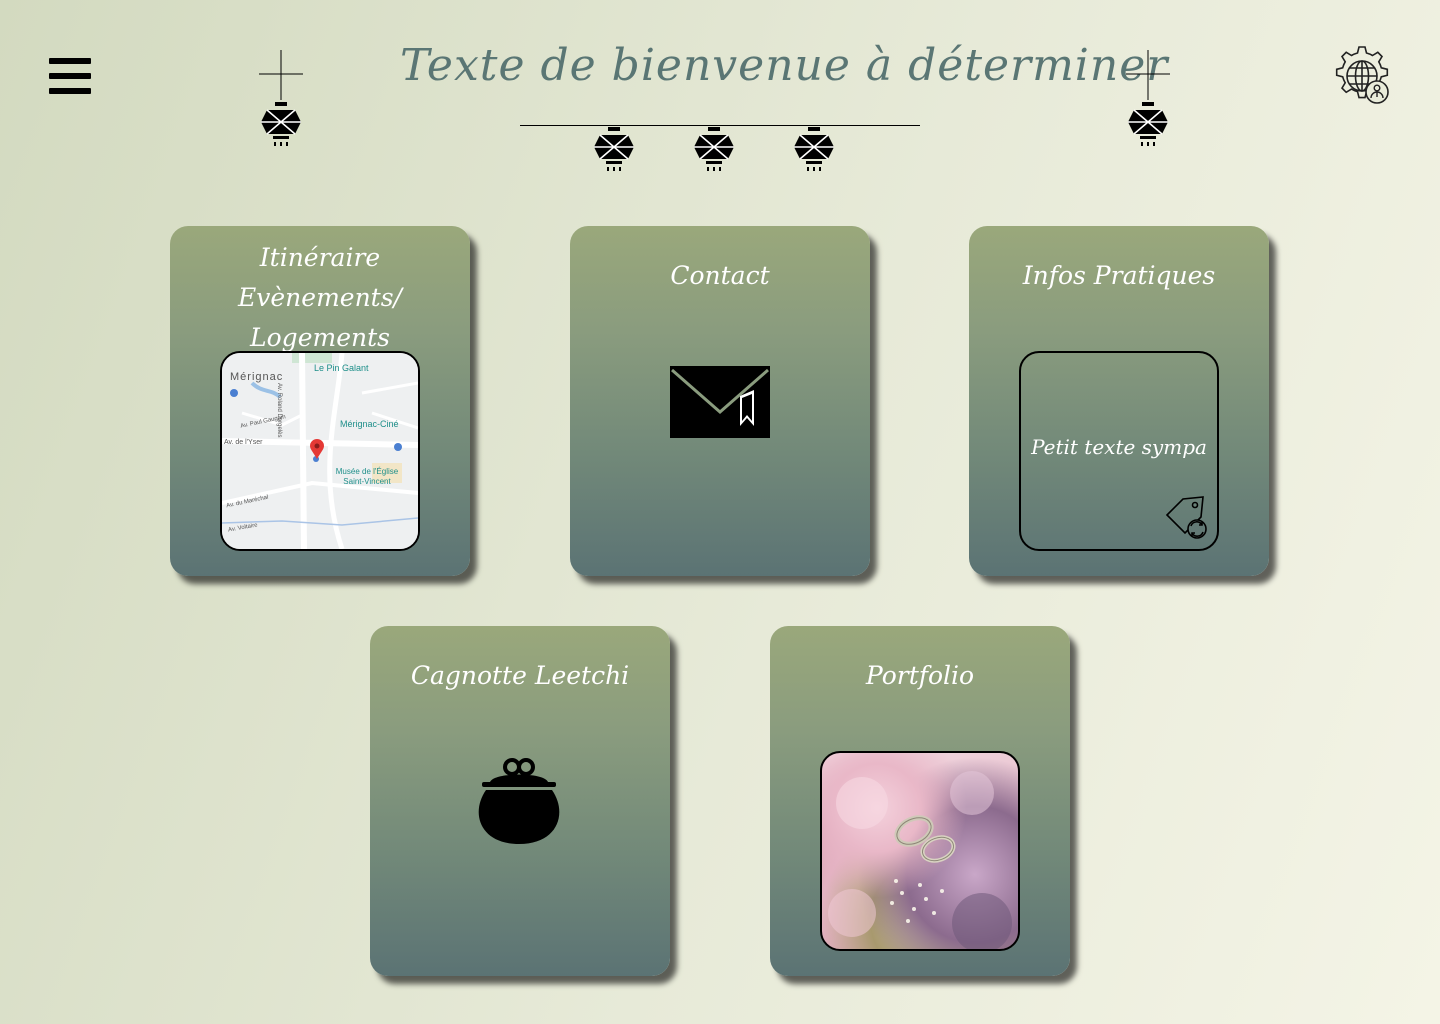 This screenshot has height=1024, width=1440. I want to click on envelope-icon, so click(720, 402).